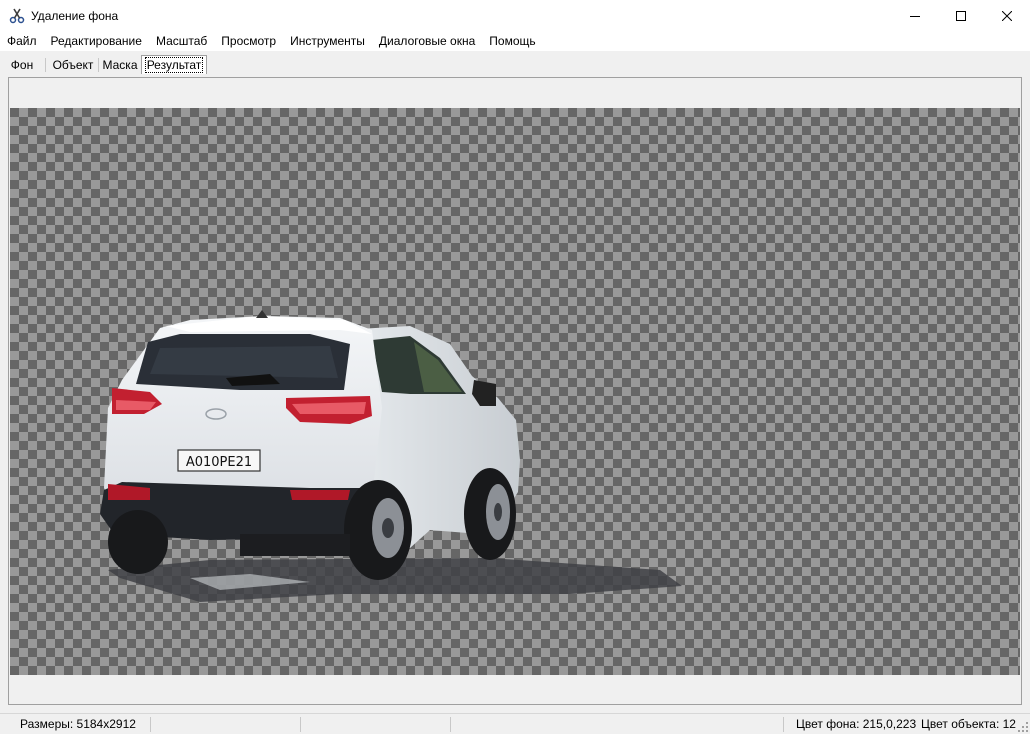 The width and height of the screenshot is (1030, 734). I want to click on resize-grip-icon, so click(1023, 727).